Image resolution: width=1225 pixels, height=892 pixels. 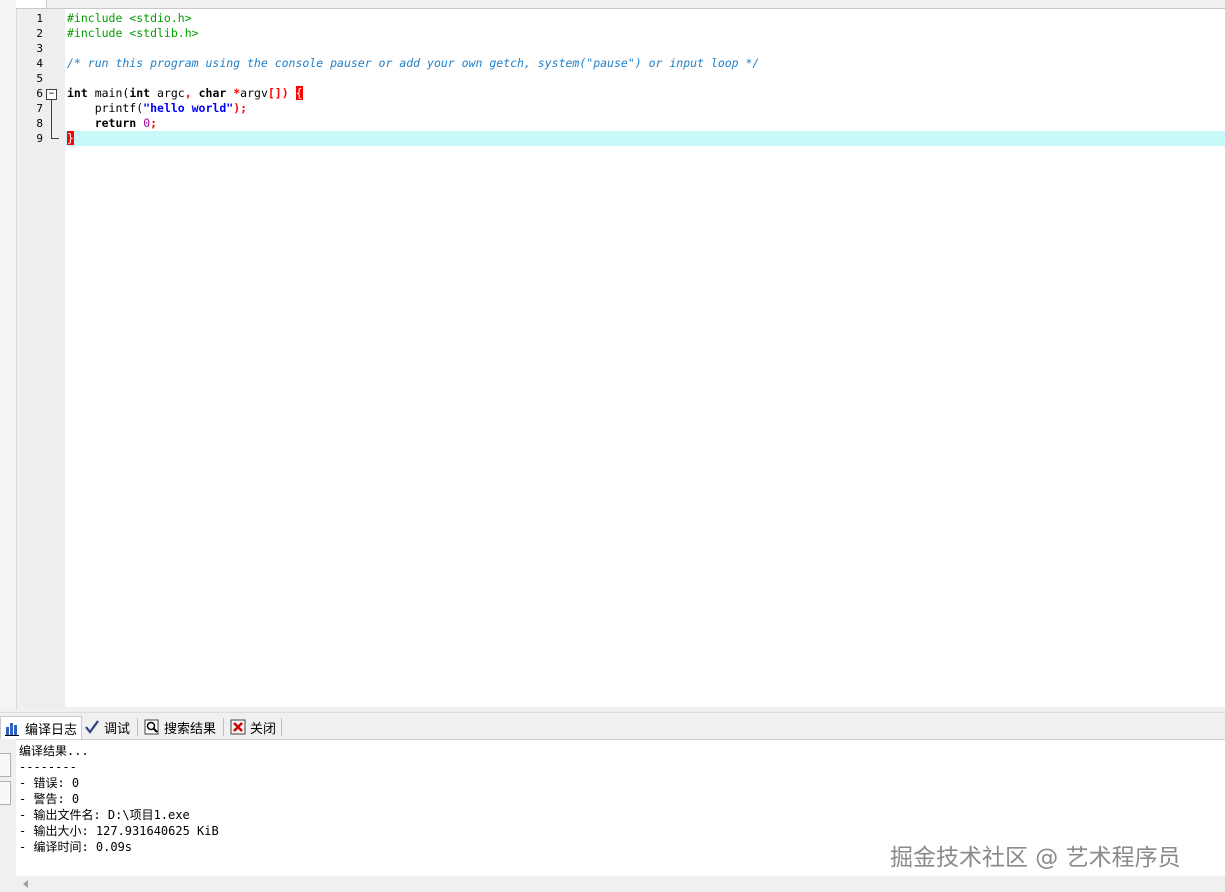 I want to click on side-panel-edge, so click(x=8, y=355).